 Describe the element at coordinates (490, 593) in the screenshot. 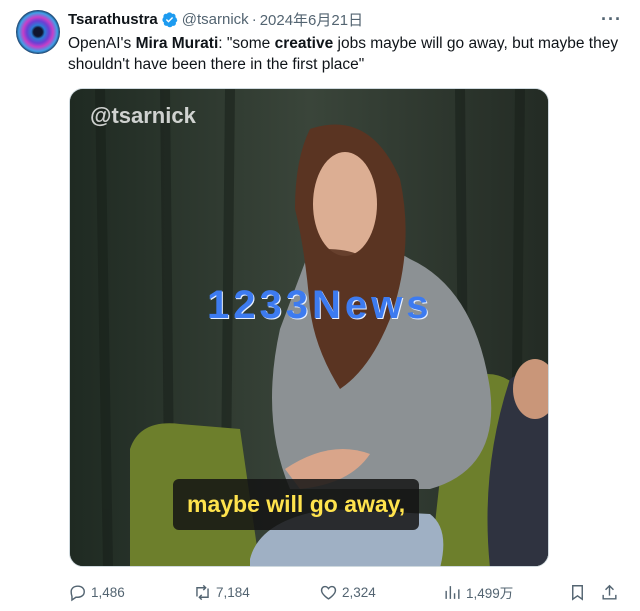

I see `views-count: 1,499万` at that location.